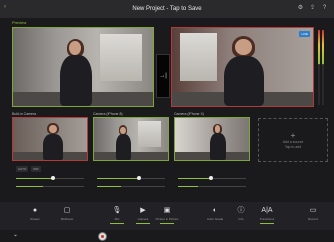  What do you see at coordinates (313, 219) in the screenshot?
I see `tool-label: Record` at bounding box center [313, 219].